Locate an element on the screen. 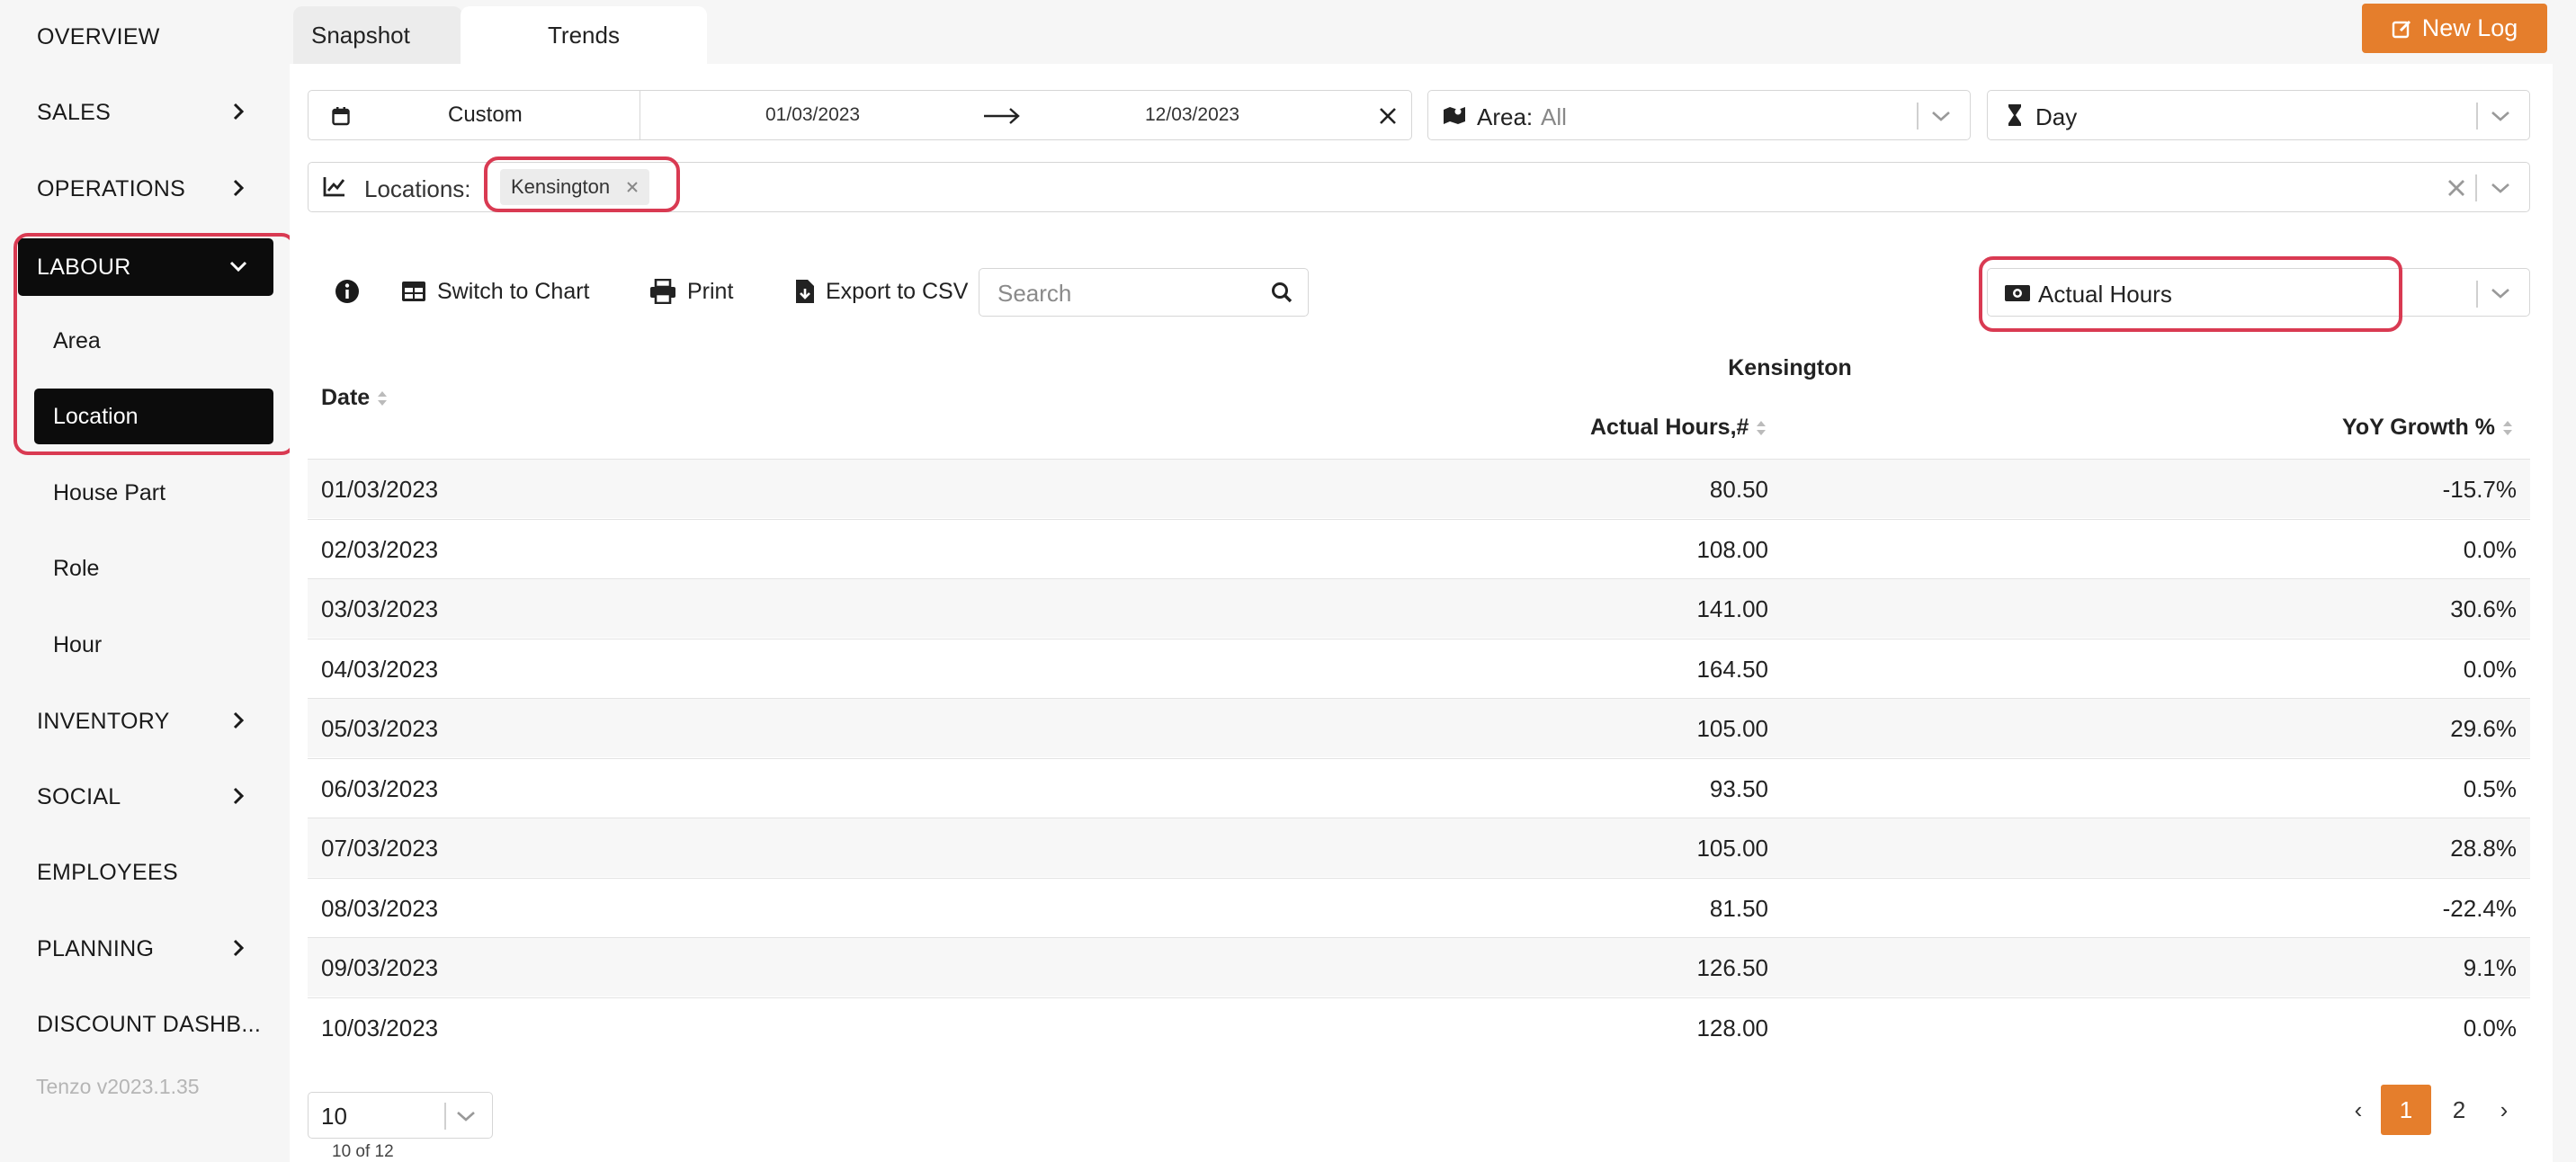 The image size is (2576, 1162). location-chip: Kensington is located at coordinates (575, 187).